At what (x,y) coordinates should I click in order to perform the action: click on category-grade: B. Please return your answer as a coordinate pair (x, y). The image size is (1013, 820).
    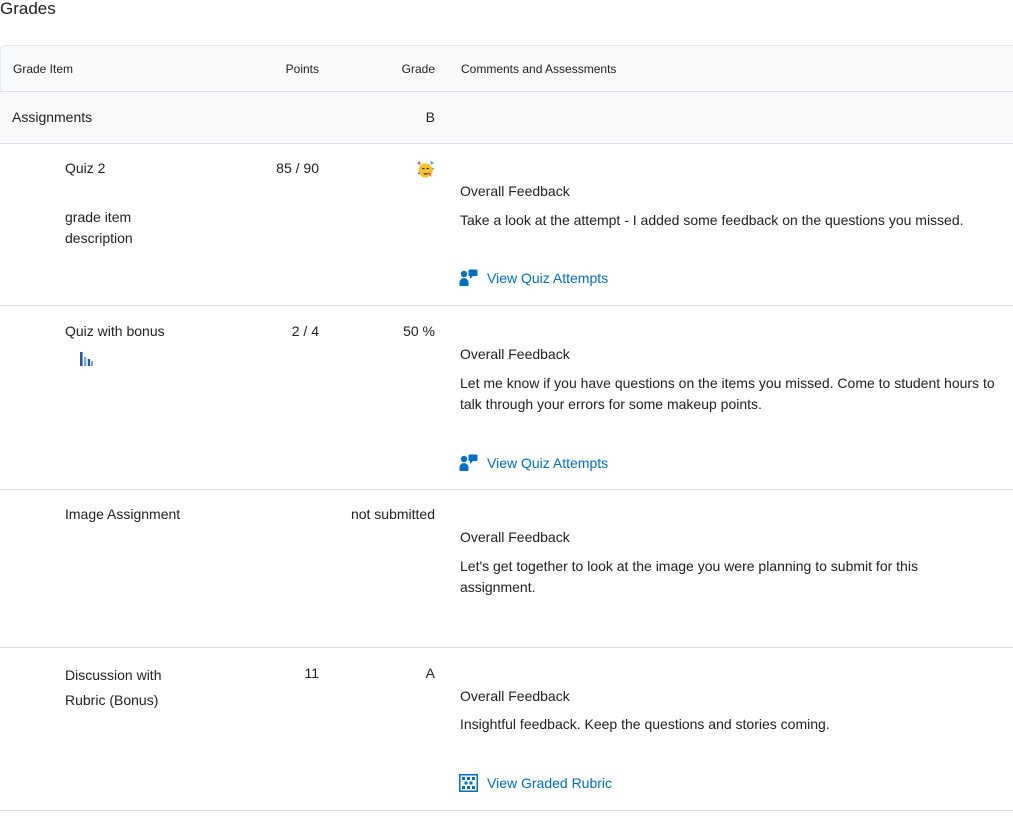
    Looking at the image, I should click on (430, 117).